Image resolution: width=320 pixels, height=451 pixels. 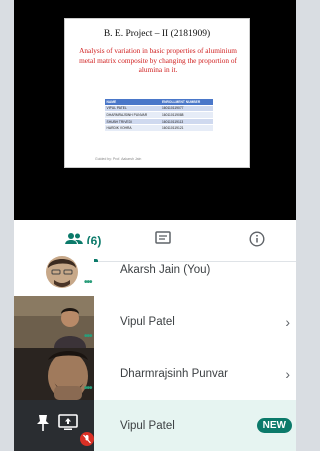 I want to click on participant-row: Vipul Patel NEW, so click(x=155, y=425).